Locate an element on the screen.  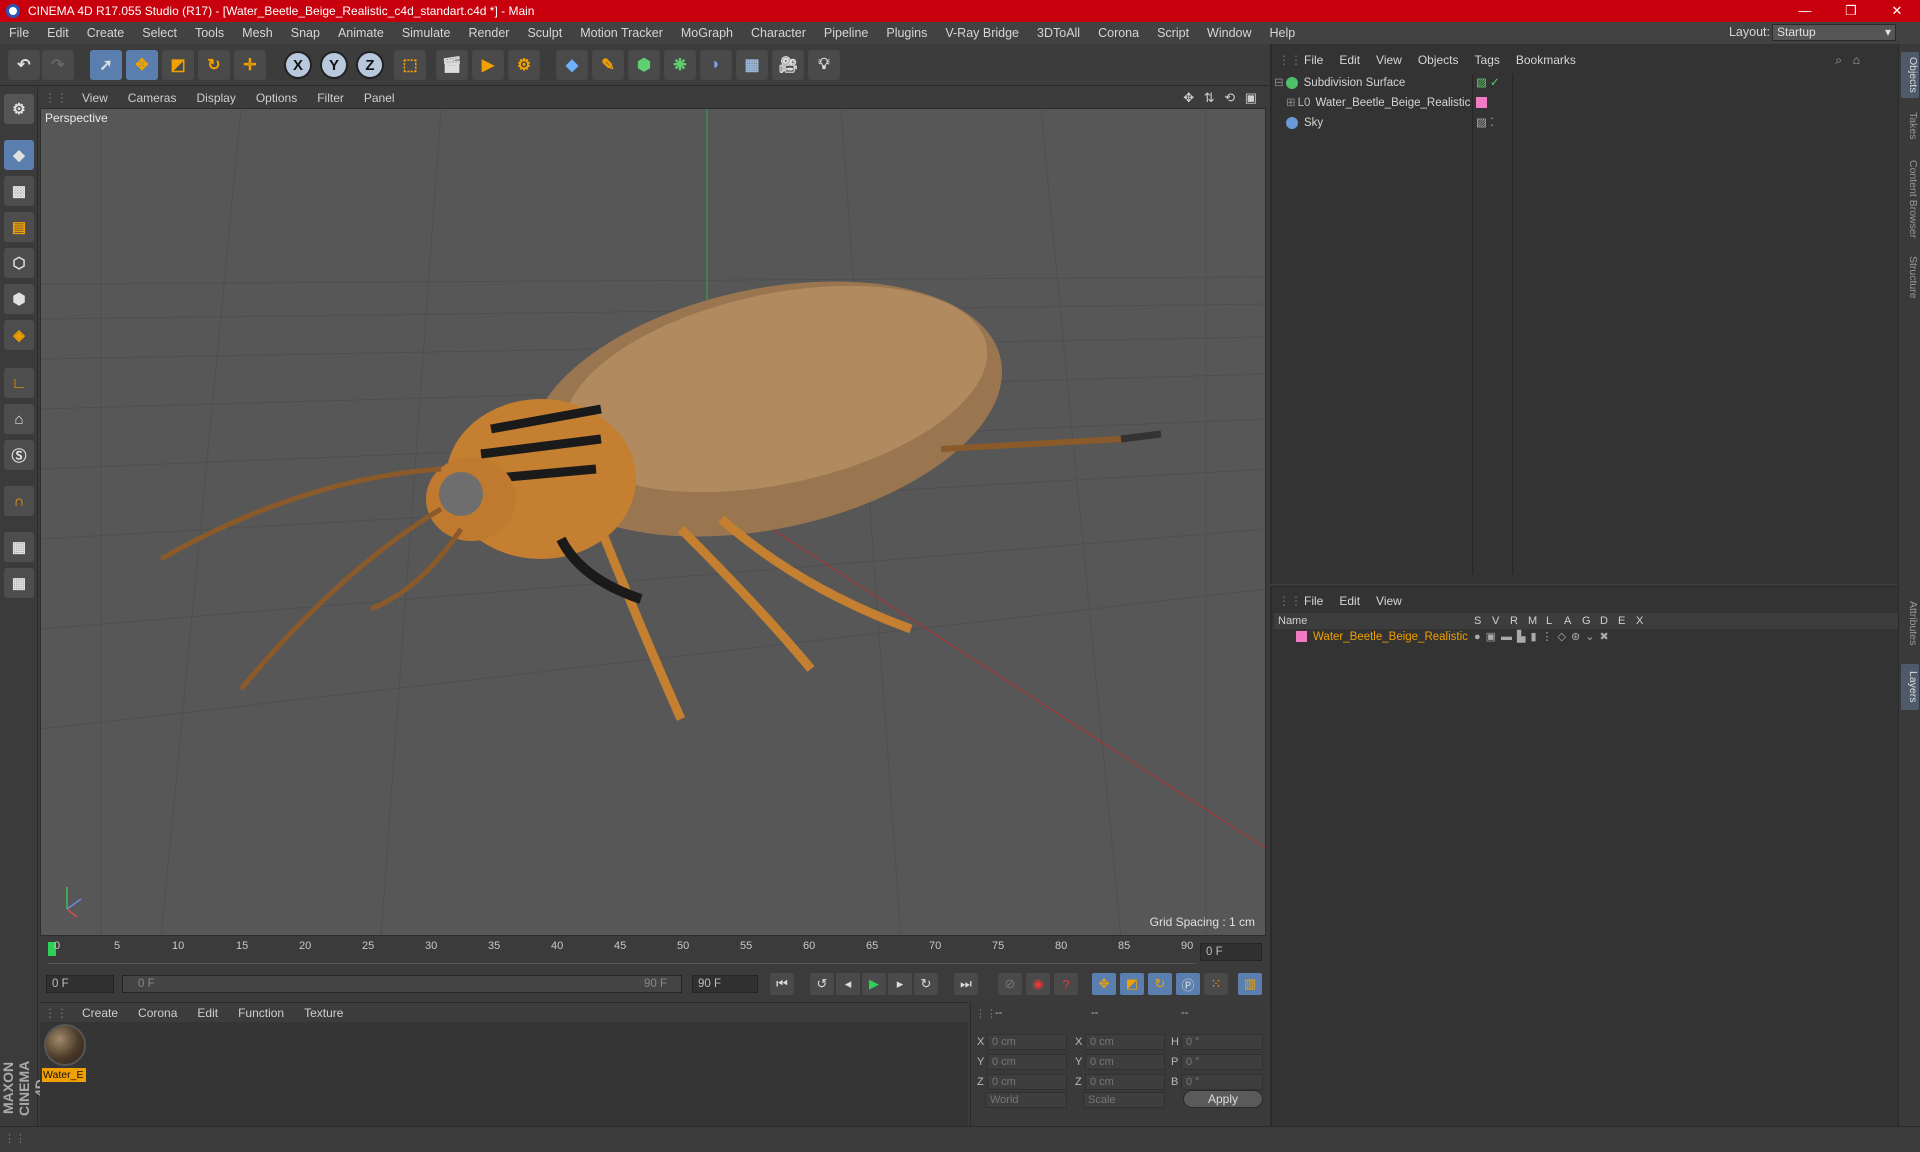
previous-frame-button: ◂ is located at coordinates (848, 984).